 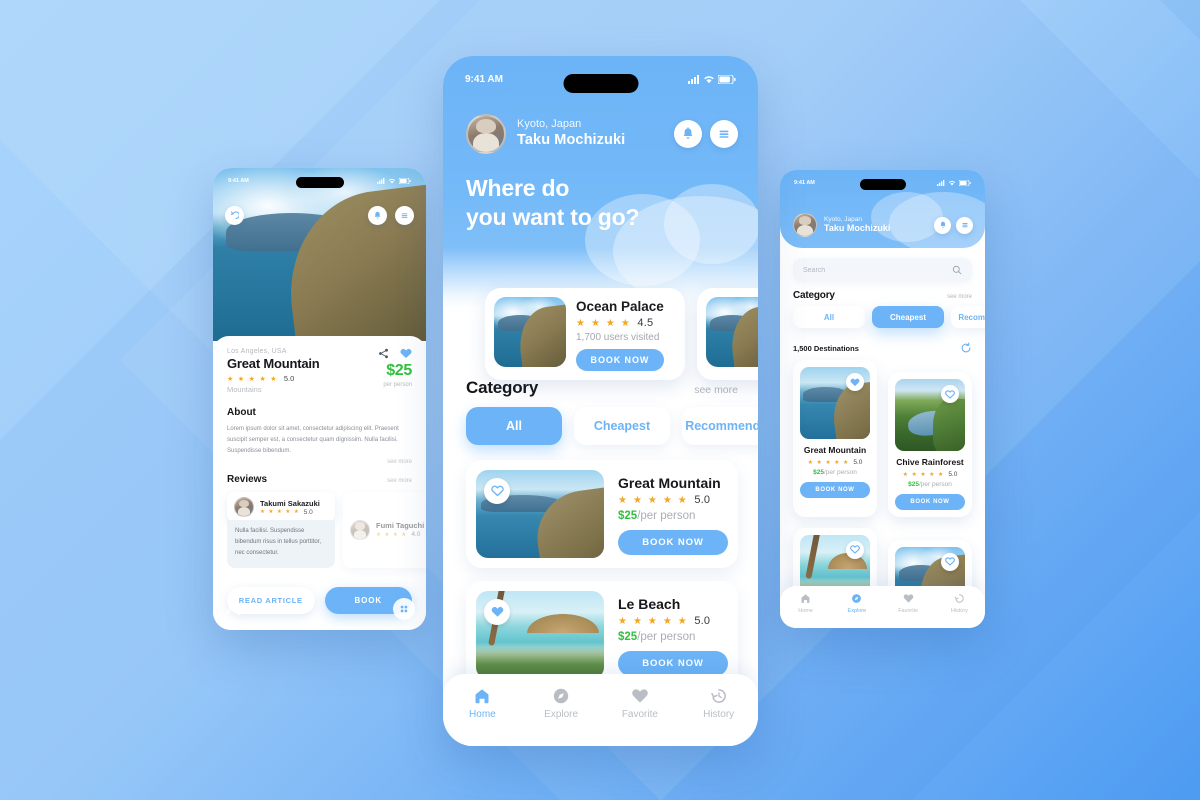 What do you see at coordinates (561, 696) in the screenshot?
I see `compass-icon` at bounding box center [561, 696].